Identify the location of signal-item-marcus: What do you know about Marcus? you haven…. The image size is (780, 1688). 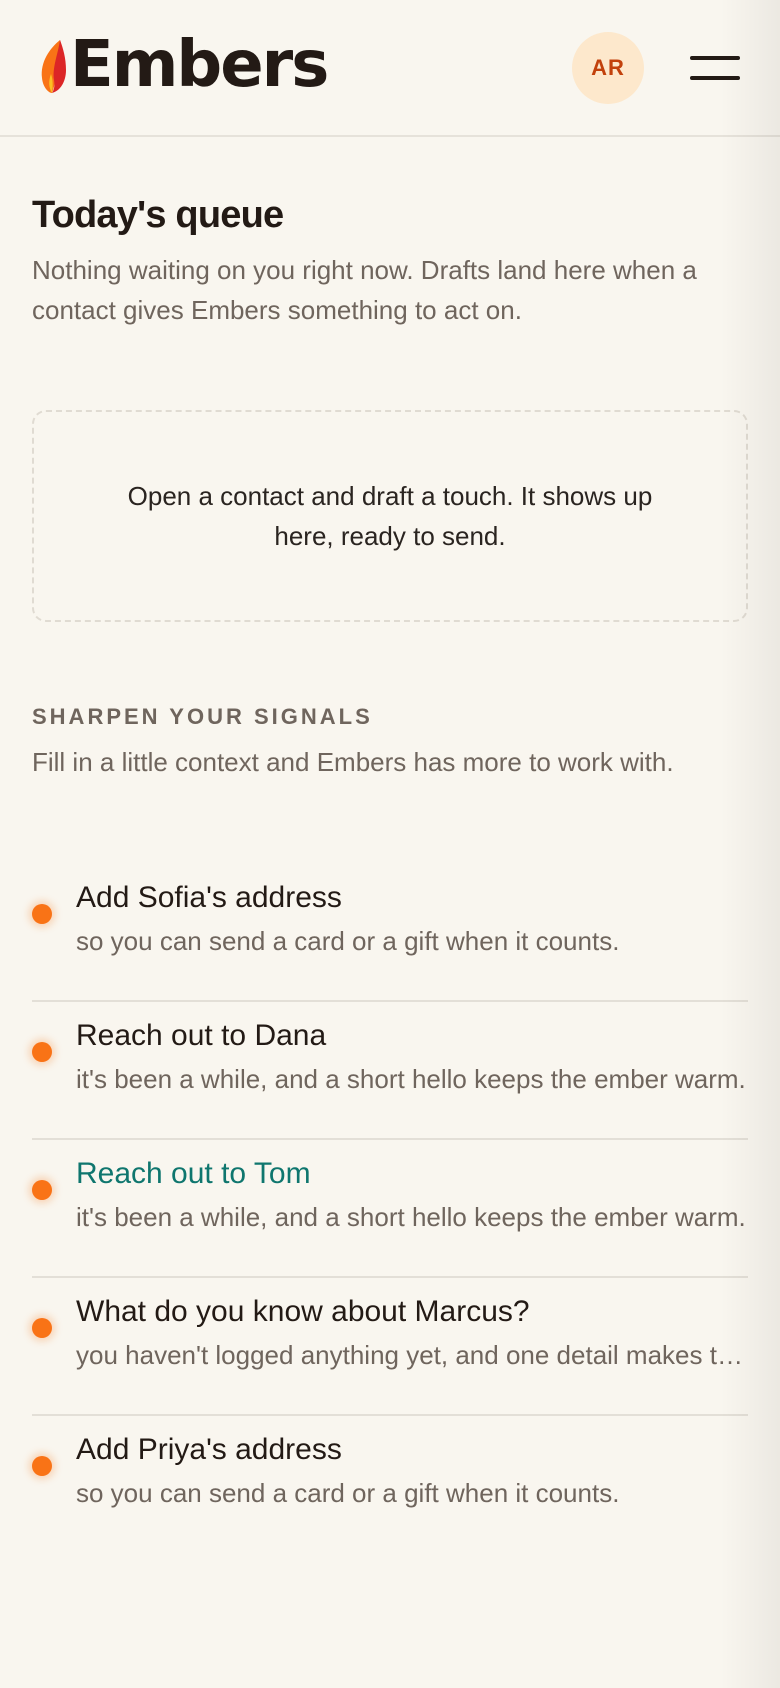
(390, 1347).